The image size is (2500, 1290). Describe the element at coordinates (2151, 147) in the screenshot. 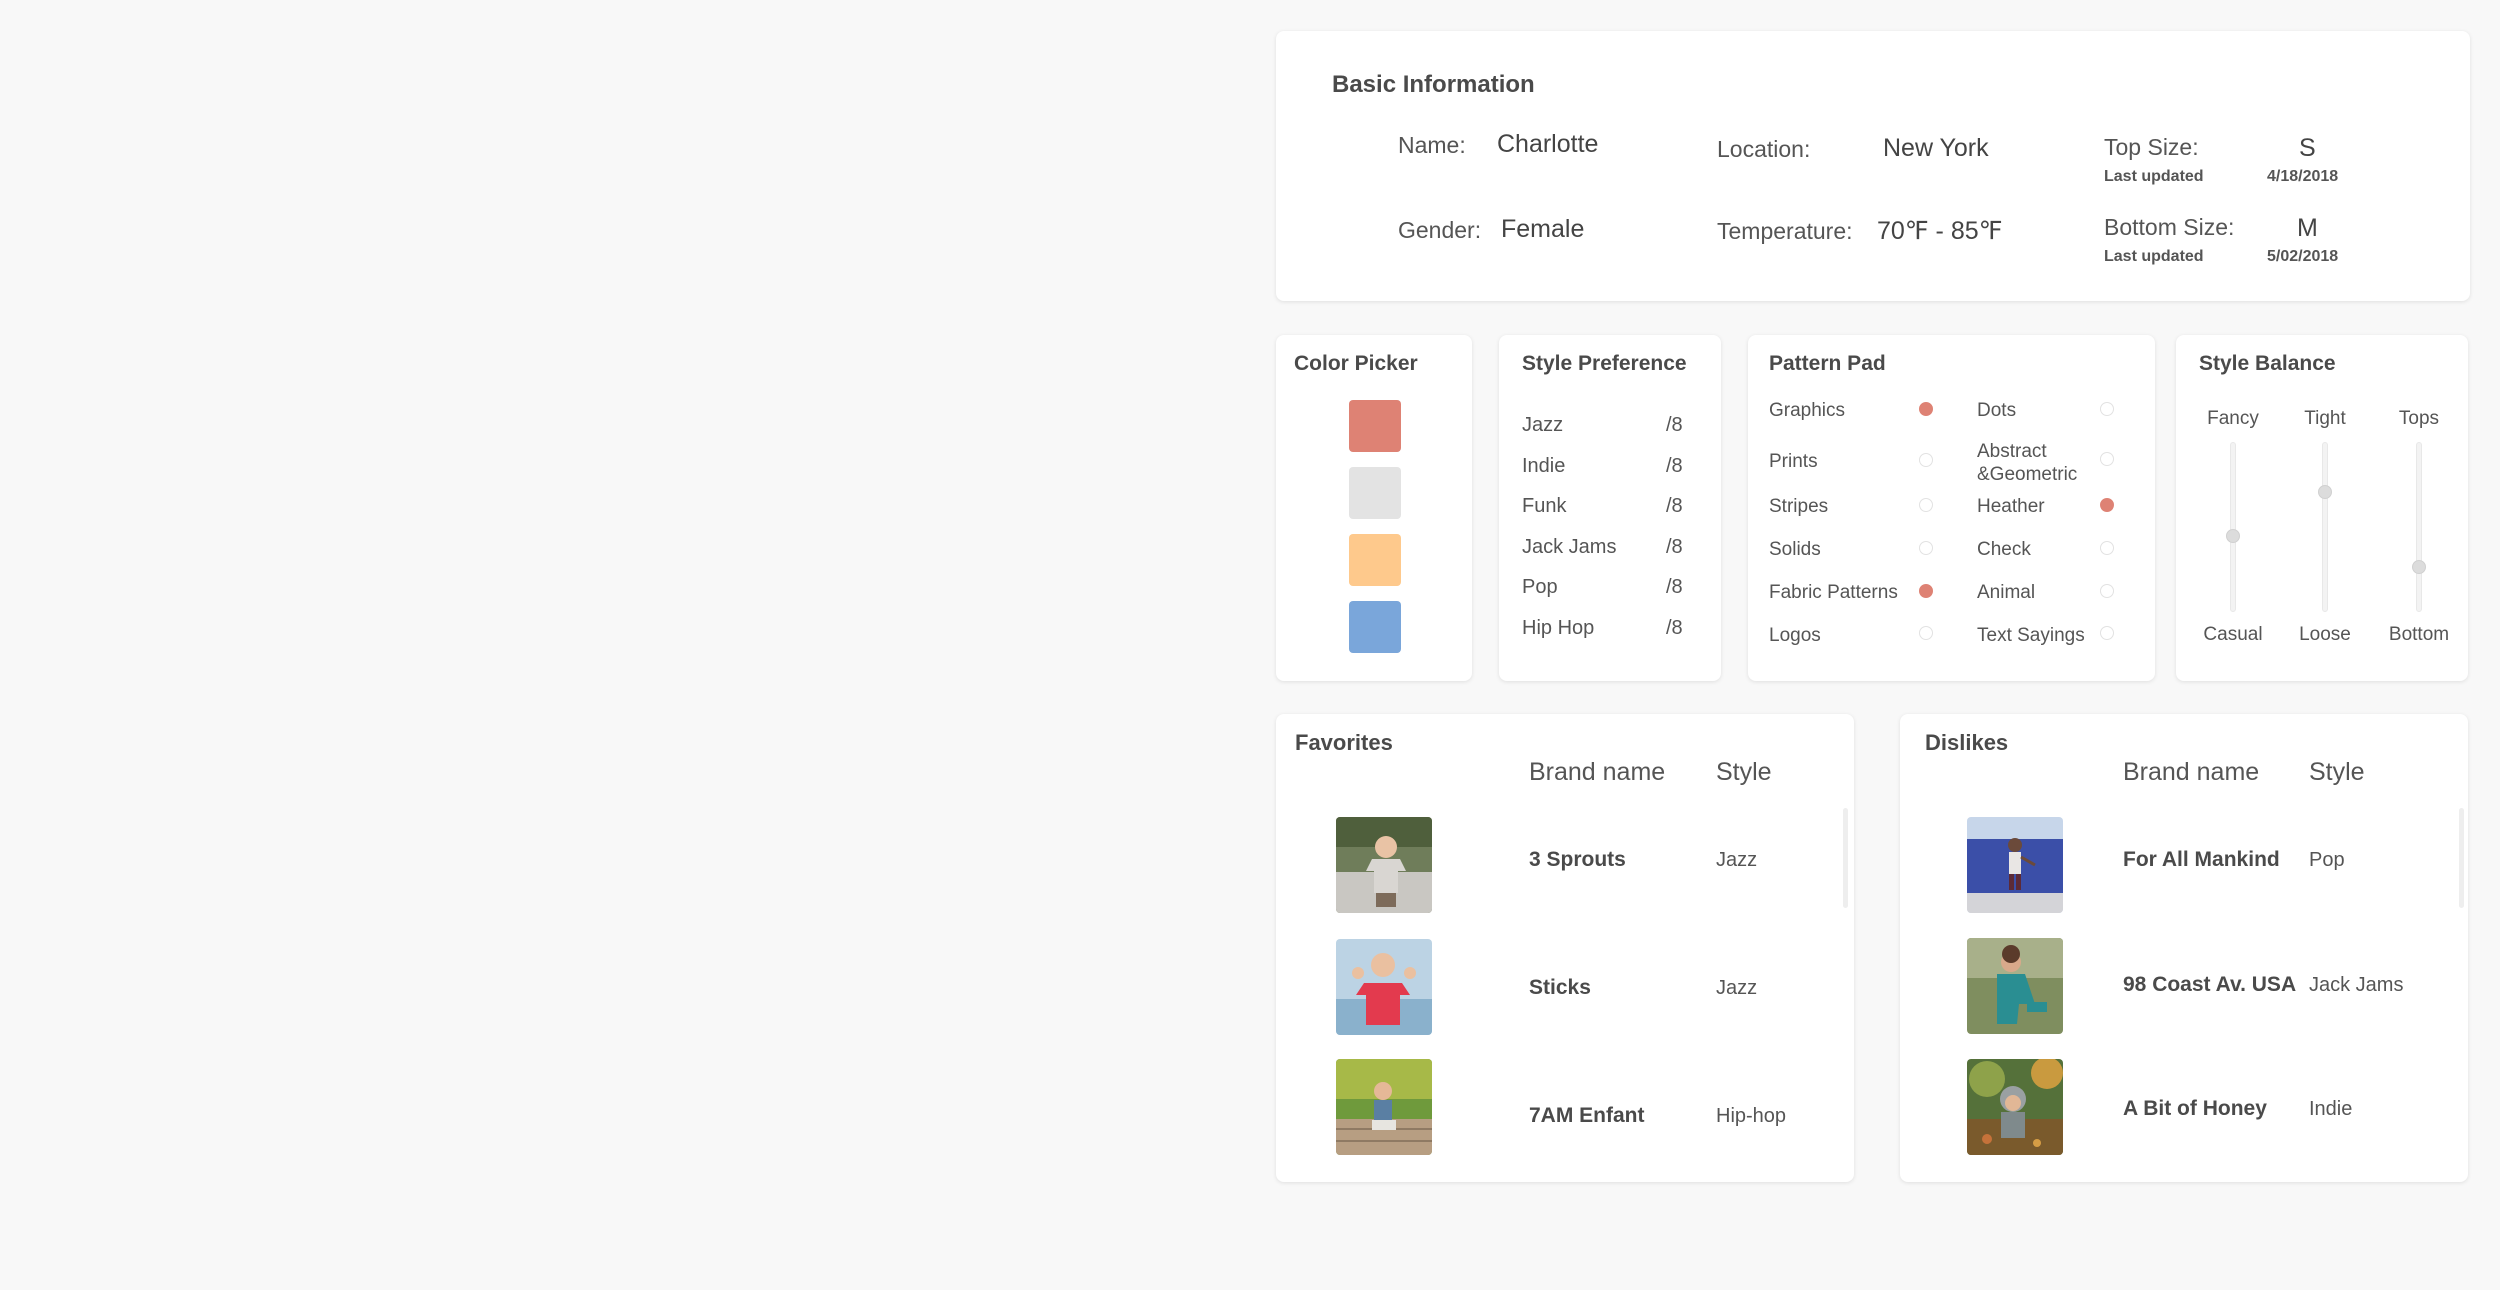

I see `top-size-label: Top Size:` at that location.